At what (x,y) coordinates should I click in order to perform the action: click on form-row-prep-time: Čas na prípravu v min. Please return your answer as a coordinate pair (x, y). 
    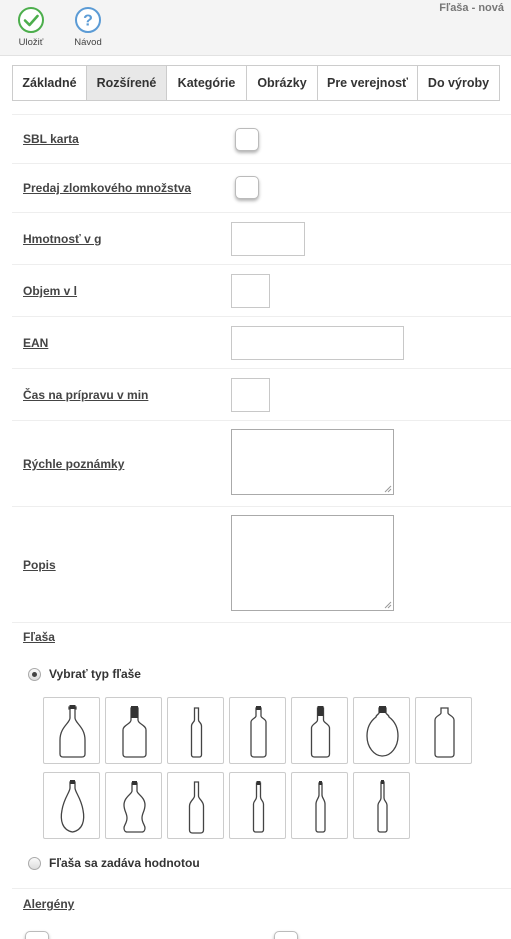
    Looking at the image, I should click on (261, 394).